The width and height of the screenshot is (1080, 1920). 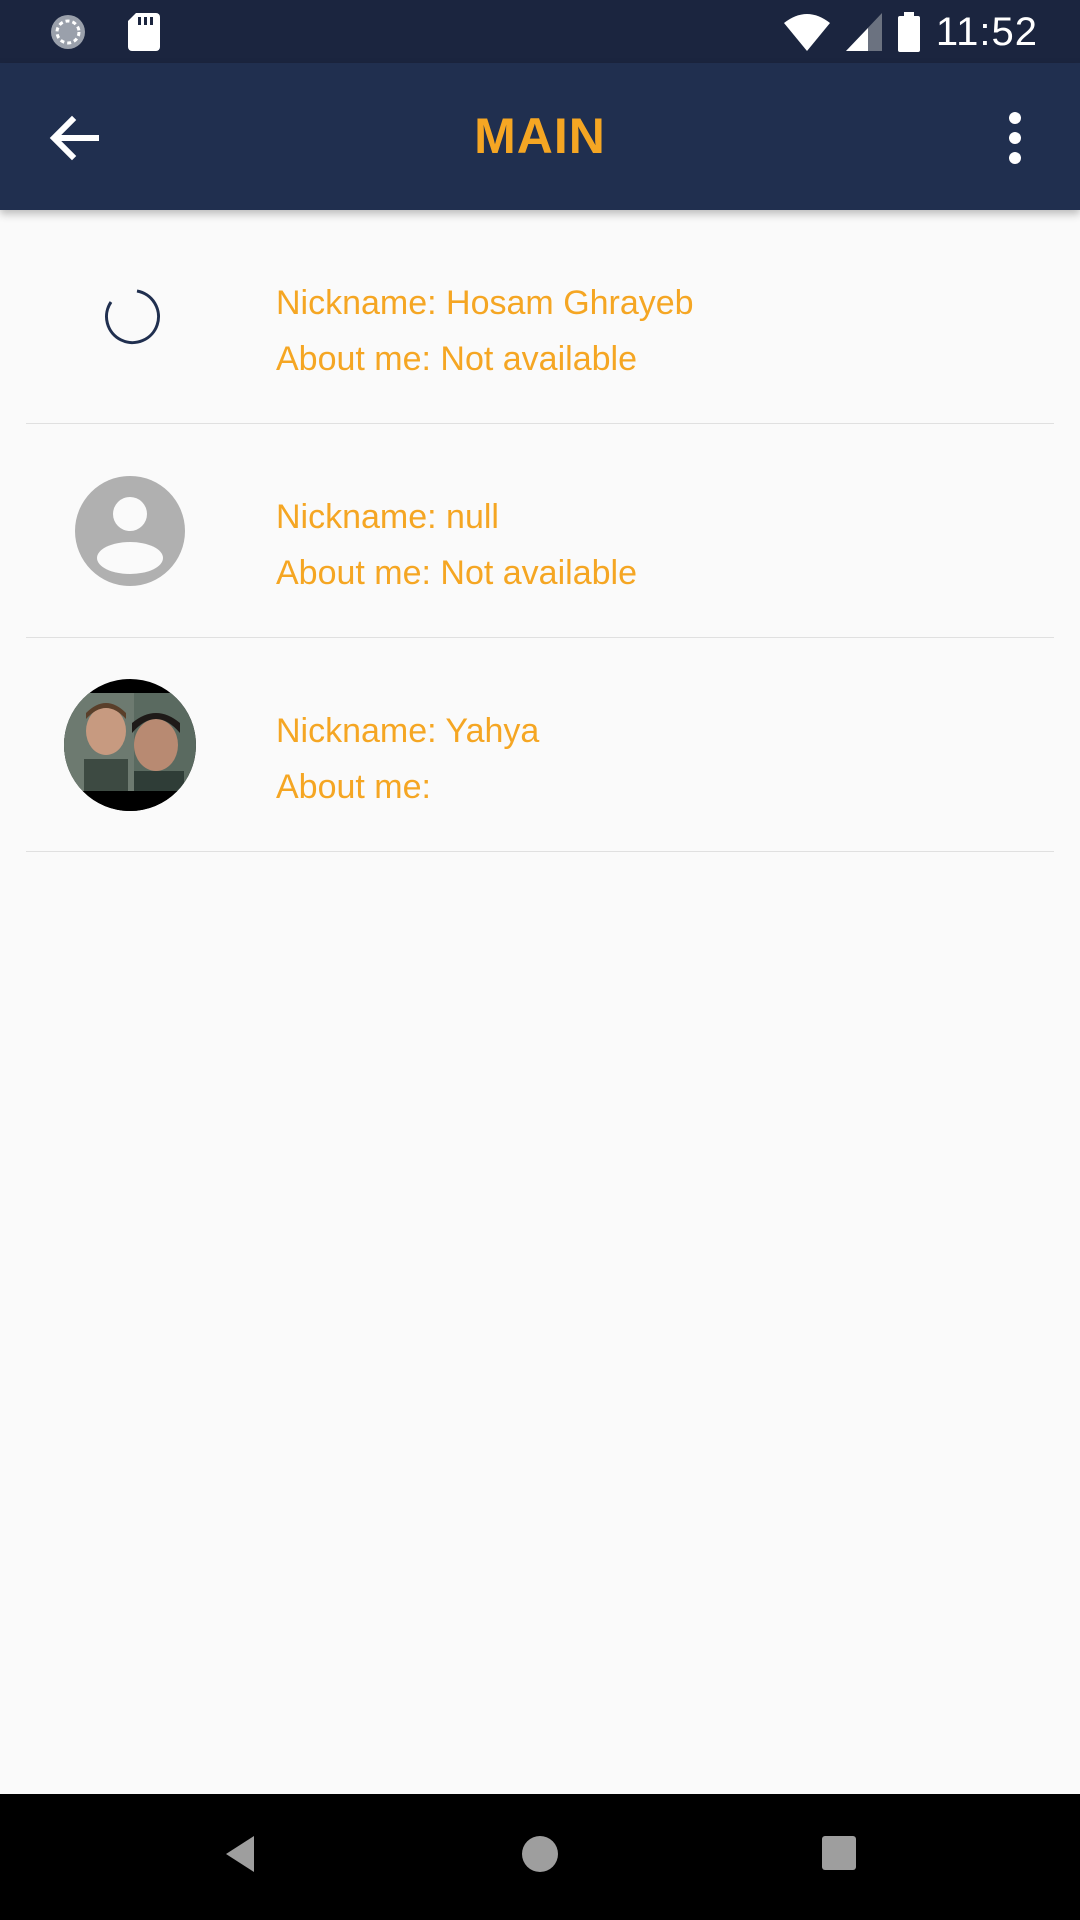 I want to click on list-item: Nickname: null About me: Not available, so click(x=540, y=531).